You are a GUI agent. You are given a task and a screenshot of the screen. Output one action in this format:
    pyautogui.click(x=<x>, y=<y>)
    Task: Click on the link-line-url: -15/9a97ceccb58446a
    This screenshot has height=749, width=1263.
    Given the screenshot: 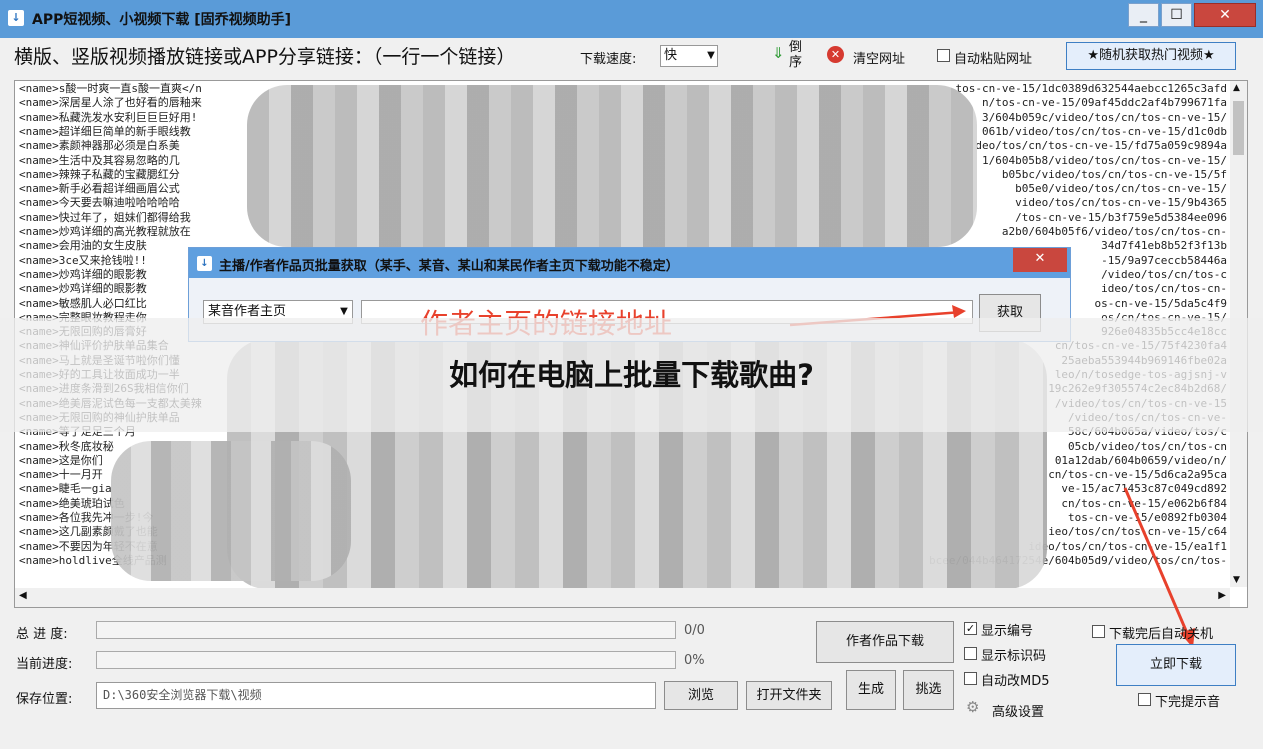 What is the action you would take?
    pyautogui.click(x=1164, y=260)
    